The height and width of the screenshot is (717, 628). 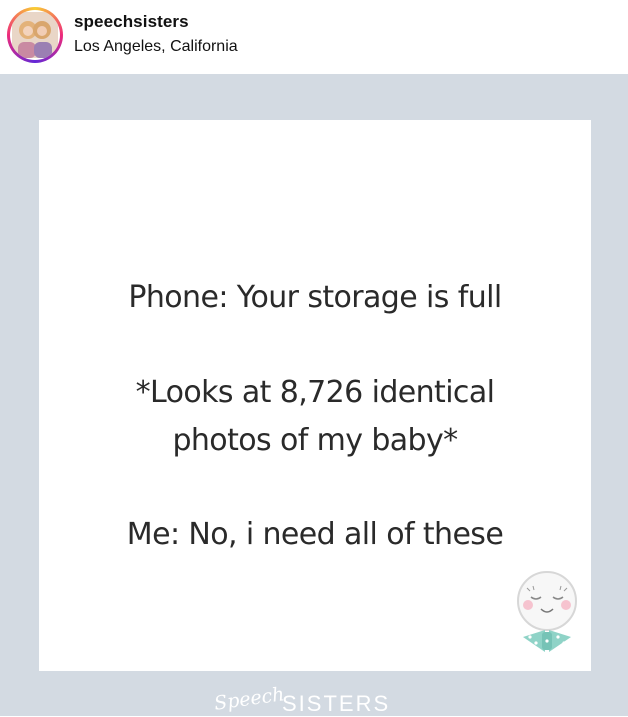 What do you see at coordinates (315, 440) in the screenshot?
I see `quote-line-3: photos of my baby*` at bounding box center [315, 440].